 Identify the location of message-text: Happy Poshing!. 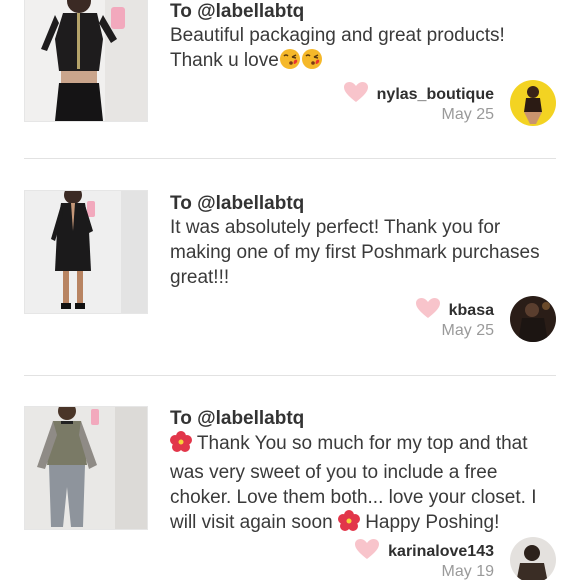
(429, 522).